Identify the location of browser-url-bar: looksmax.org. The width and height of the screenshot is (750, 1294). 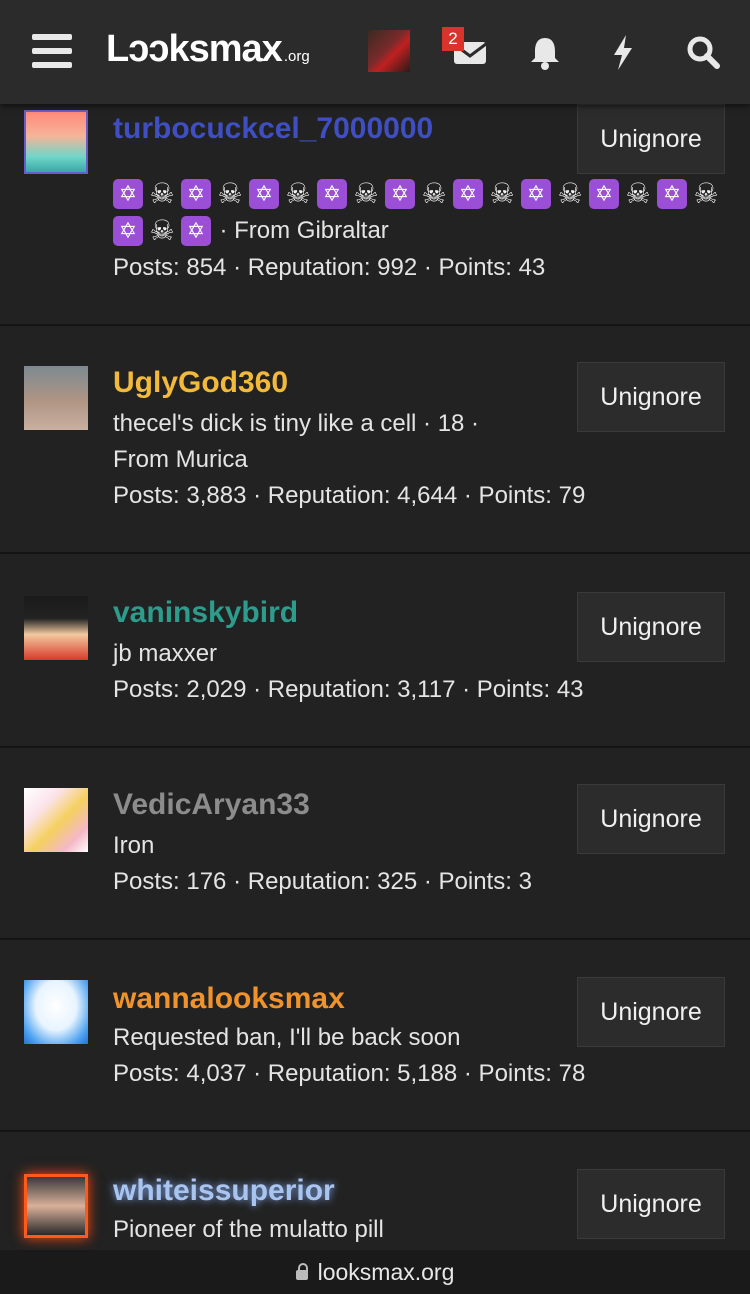
(375, 1272).